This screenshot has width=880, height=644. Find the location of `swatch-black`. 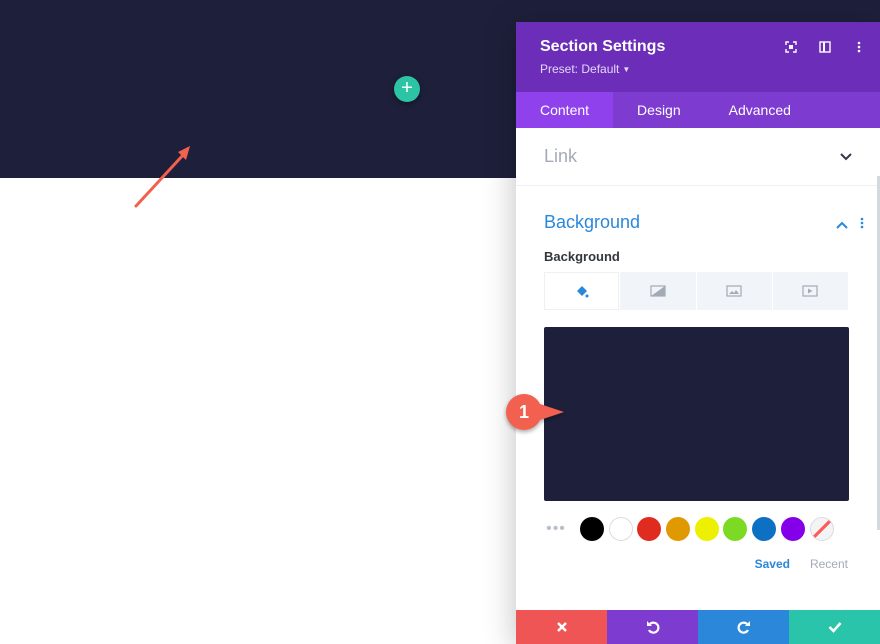

swatch-black is located at coordinates (592, 529).